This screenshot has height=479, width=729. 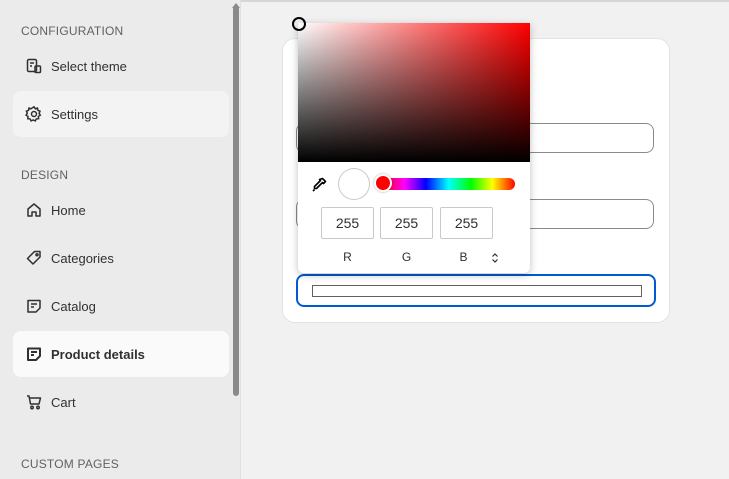 I want to click on gear-icon, so click(x=34, y=114).